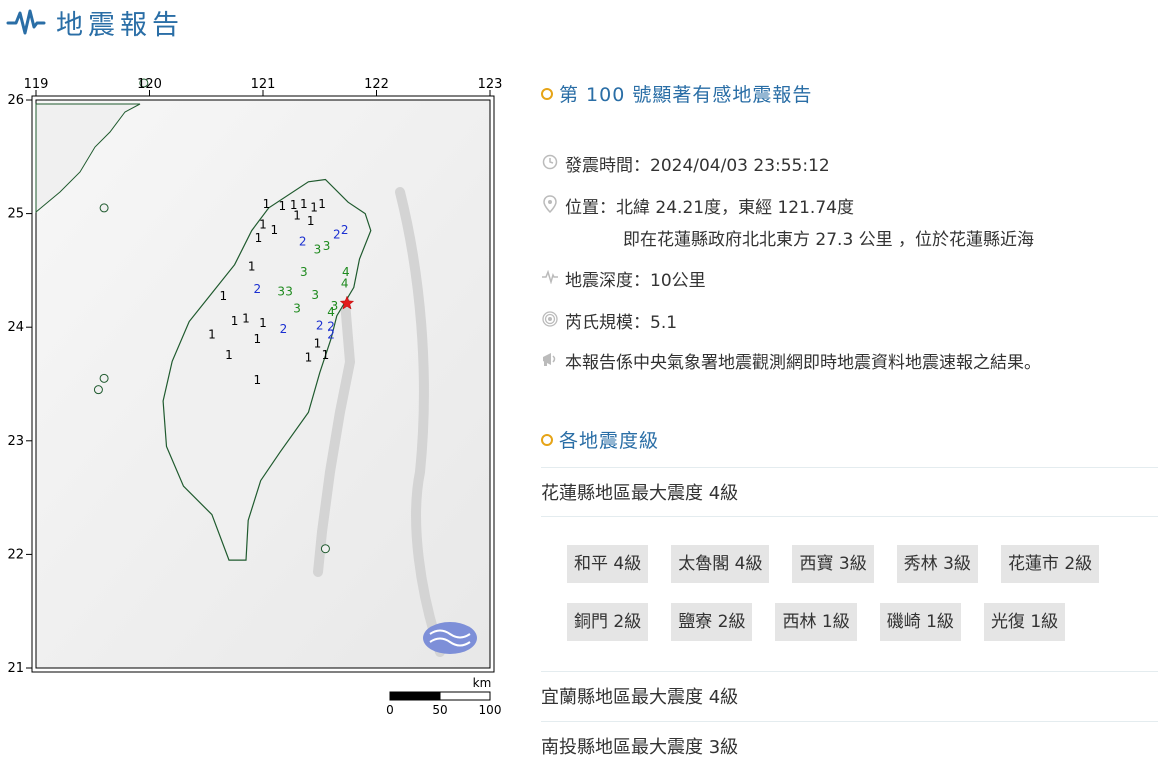 This screenshot has height=770, width=1158. What do you see at coordinates (920, 622) in the screenshot?
I see `station-chip: 磯崎 1級` at bounding box center [920, 622].